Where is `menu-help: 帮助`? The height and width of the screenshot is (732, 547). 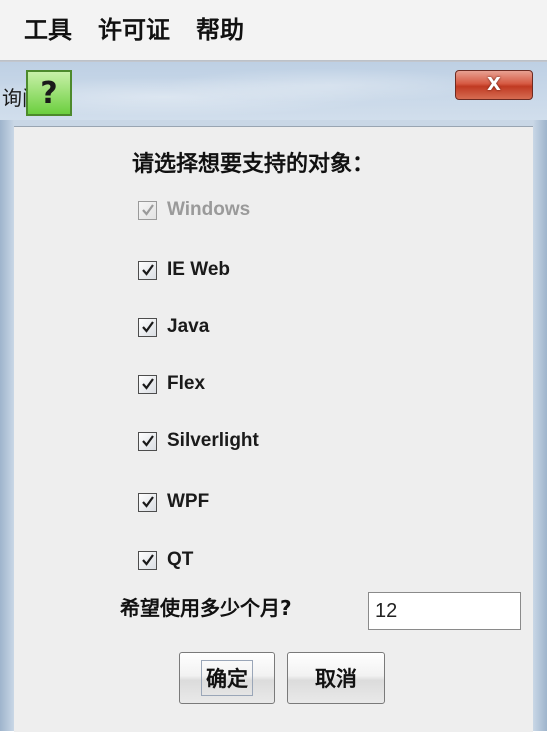
menu-help: 帮助 is located at coordinates (220, 30).